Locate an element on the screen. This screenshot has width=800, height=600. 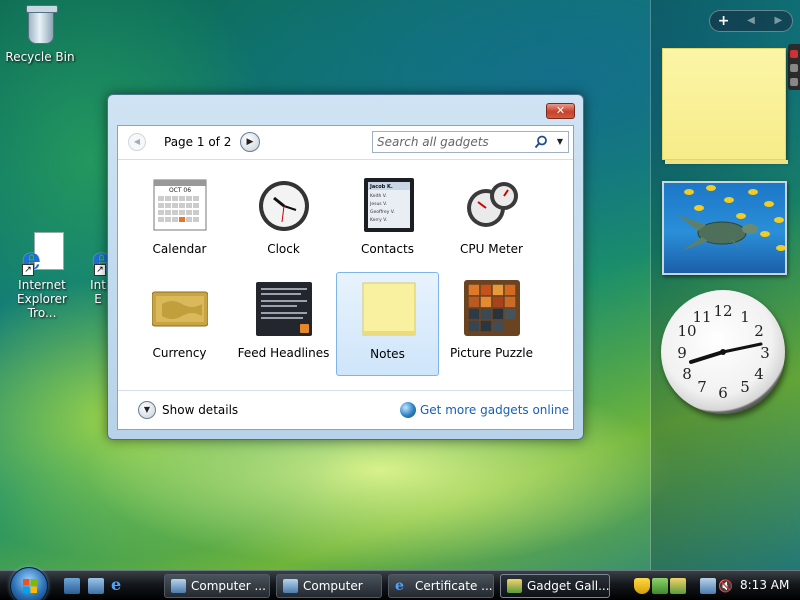
calendar-icon: OCT 06 is located at coordinates (180, 205).